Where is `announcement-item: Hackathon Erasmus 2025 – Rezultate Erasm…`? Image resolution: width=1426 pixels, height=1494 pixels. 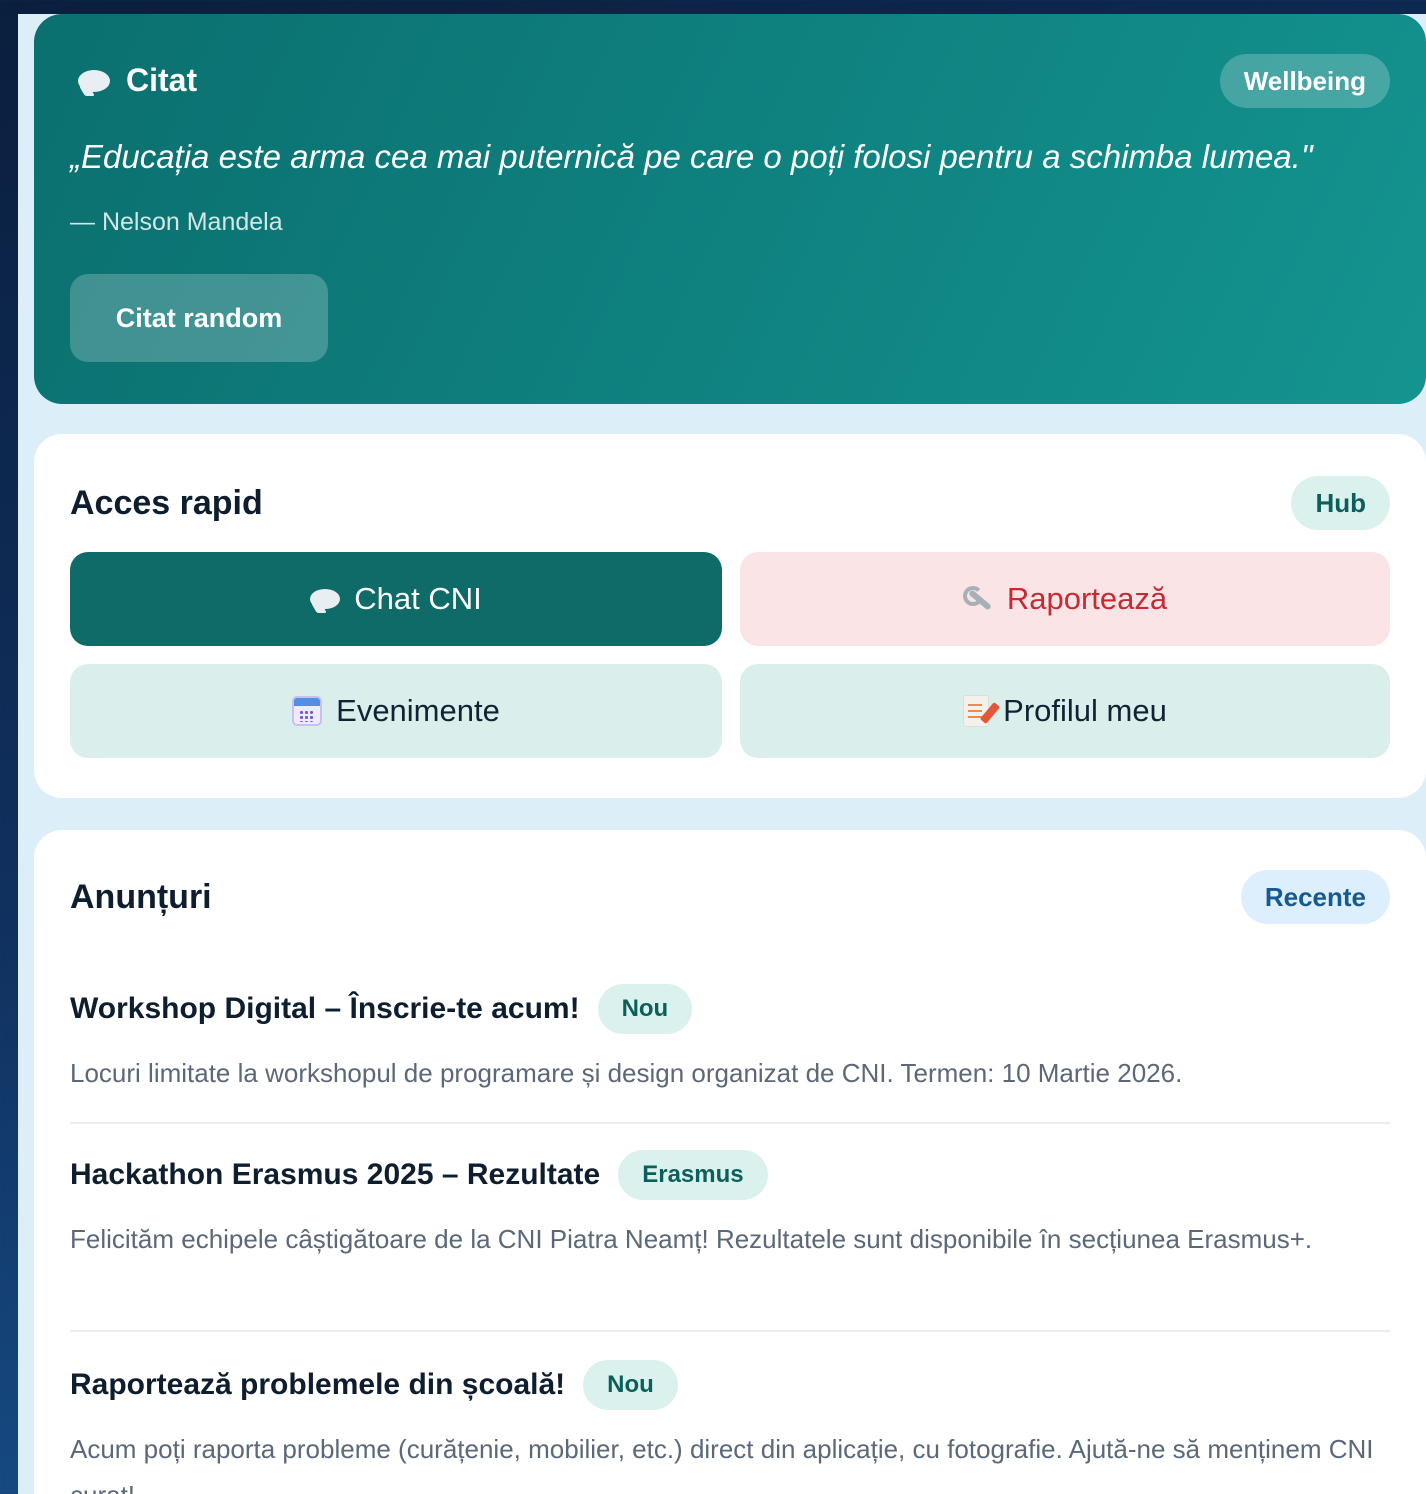
announcement-item: Hackathon Erasmus 2025 – Rezultate Erasm… is located at coordinates (730, 1206).